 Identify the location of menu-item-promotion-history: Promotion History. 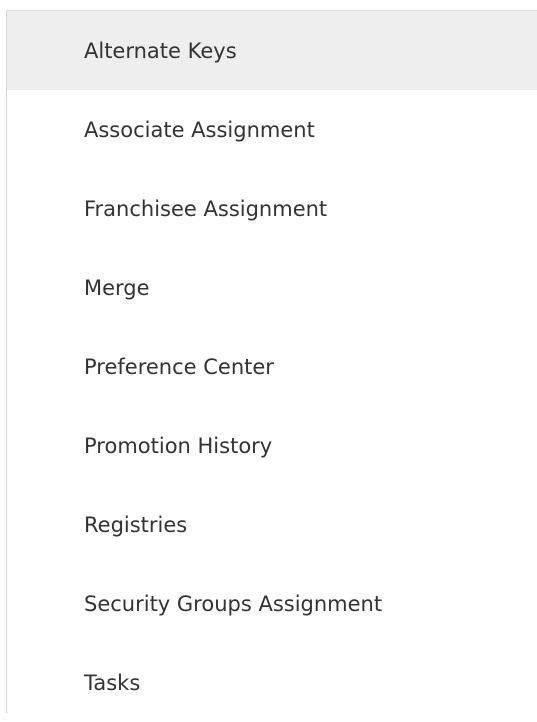
(272, 445).